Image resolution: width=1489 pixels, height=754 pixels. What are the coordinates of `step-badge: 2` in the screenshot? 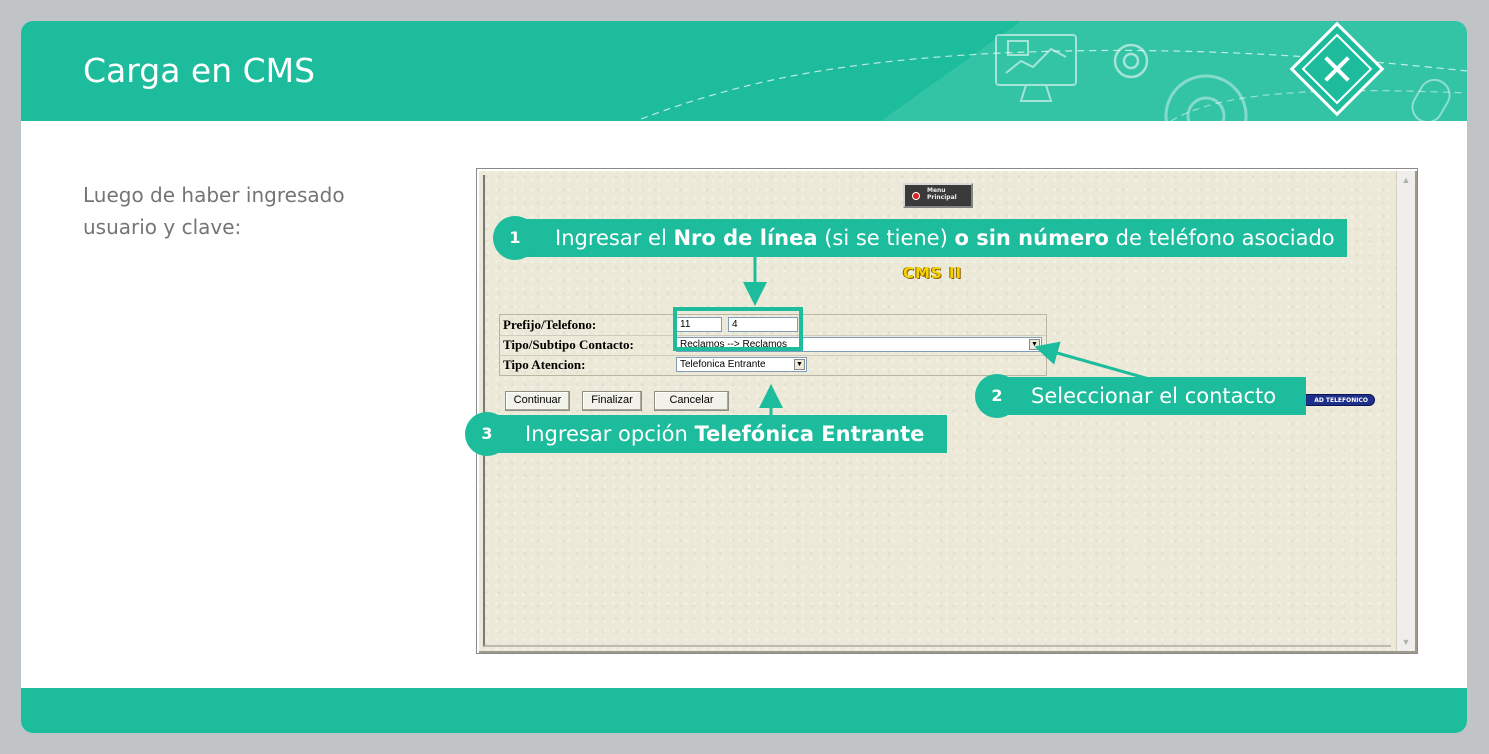 It's located at (997, 396).